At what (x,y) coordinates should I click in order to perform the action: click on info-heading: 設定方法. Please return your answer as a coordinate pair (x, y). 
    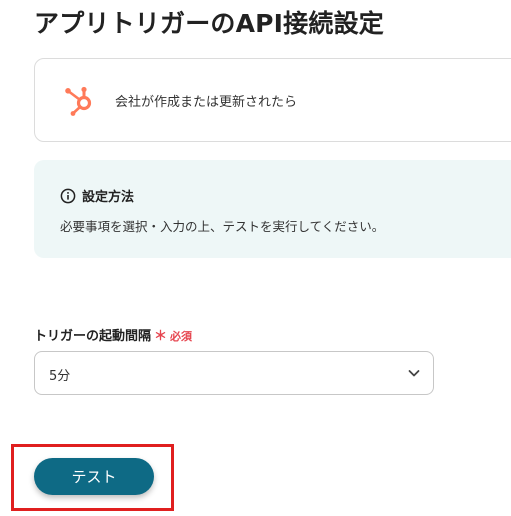
    Looking at the image, I should click on (97, 195).